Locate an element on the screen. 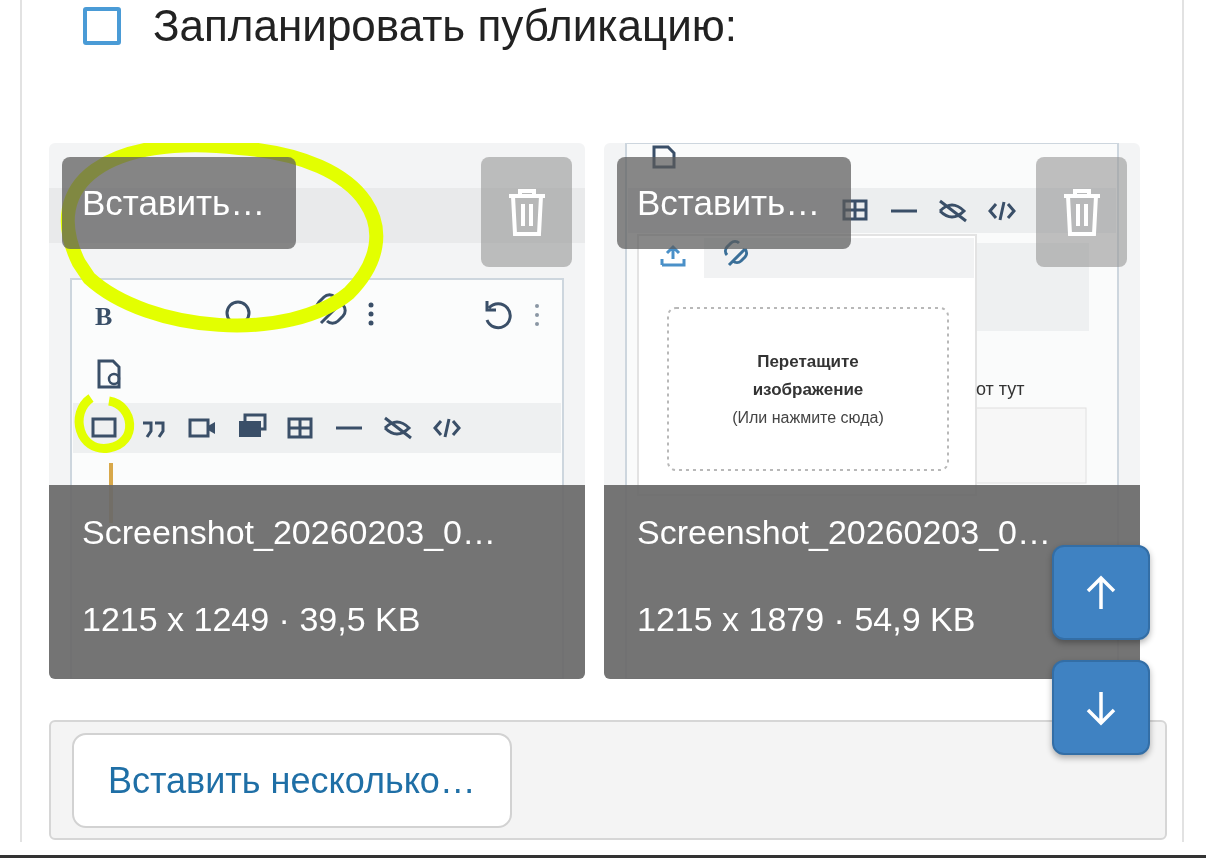  file-details: 1215 x 1879 · 54,9 KB is located at coordinates (807, 619).